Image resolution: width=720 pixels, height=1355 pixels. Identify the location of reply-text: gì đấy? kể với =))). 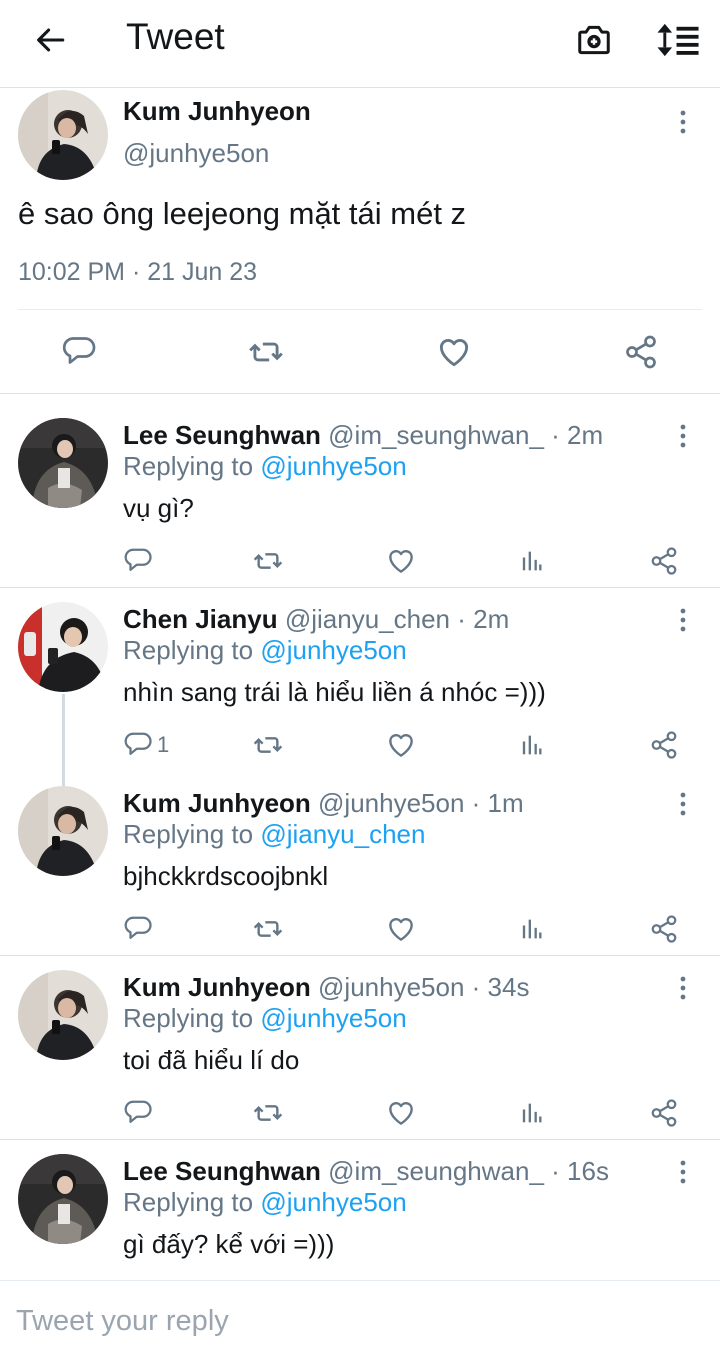
(229, 1244).